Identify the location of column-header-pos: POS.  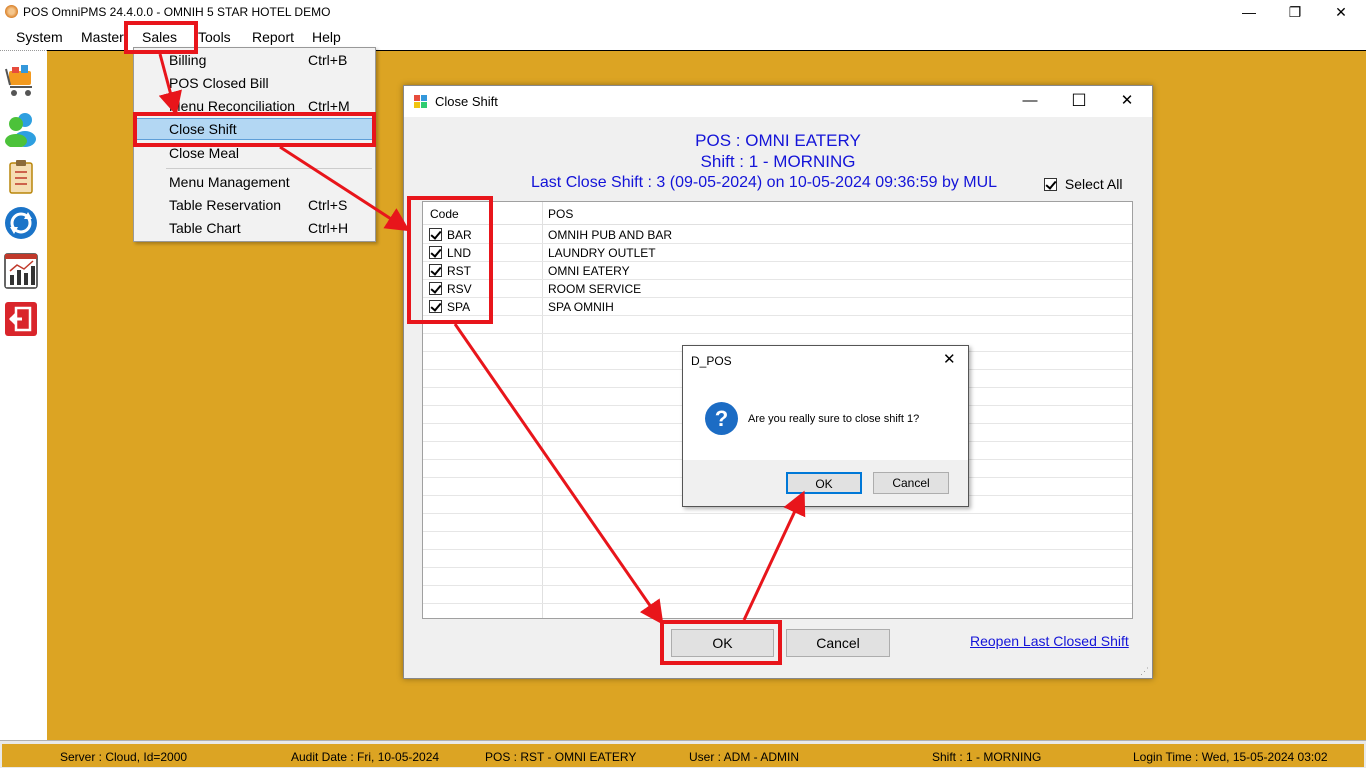
(561, 214).